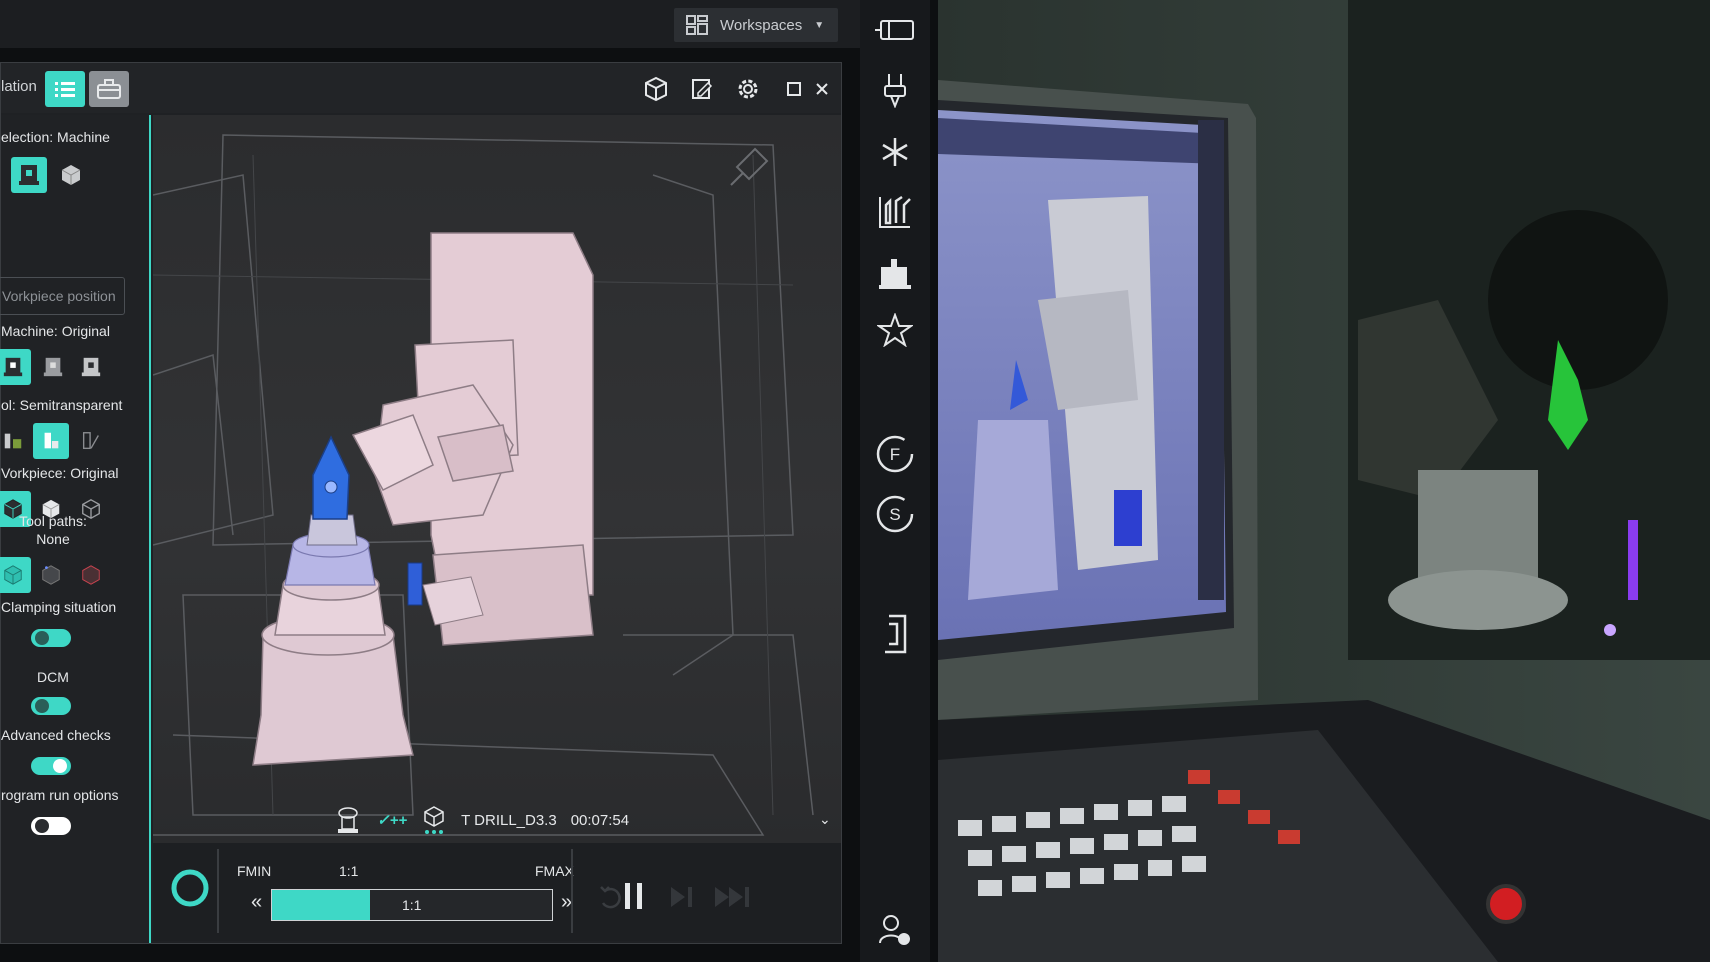  I want to click on program-button, so click(895, 634).